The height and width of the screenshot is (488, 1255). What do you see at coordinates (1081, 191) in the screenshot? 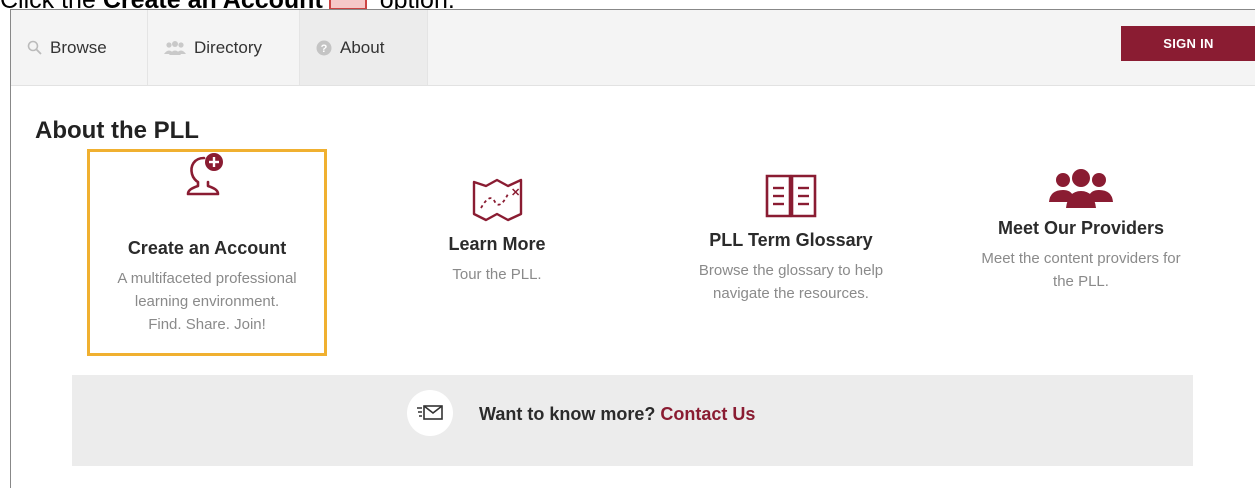
I see `group-icon` at bounding box center [1081, 191].